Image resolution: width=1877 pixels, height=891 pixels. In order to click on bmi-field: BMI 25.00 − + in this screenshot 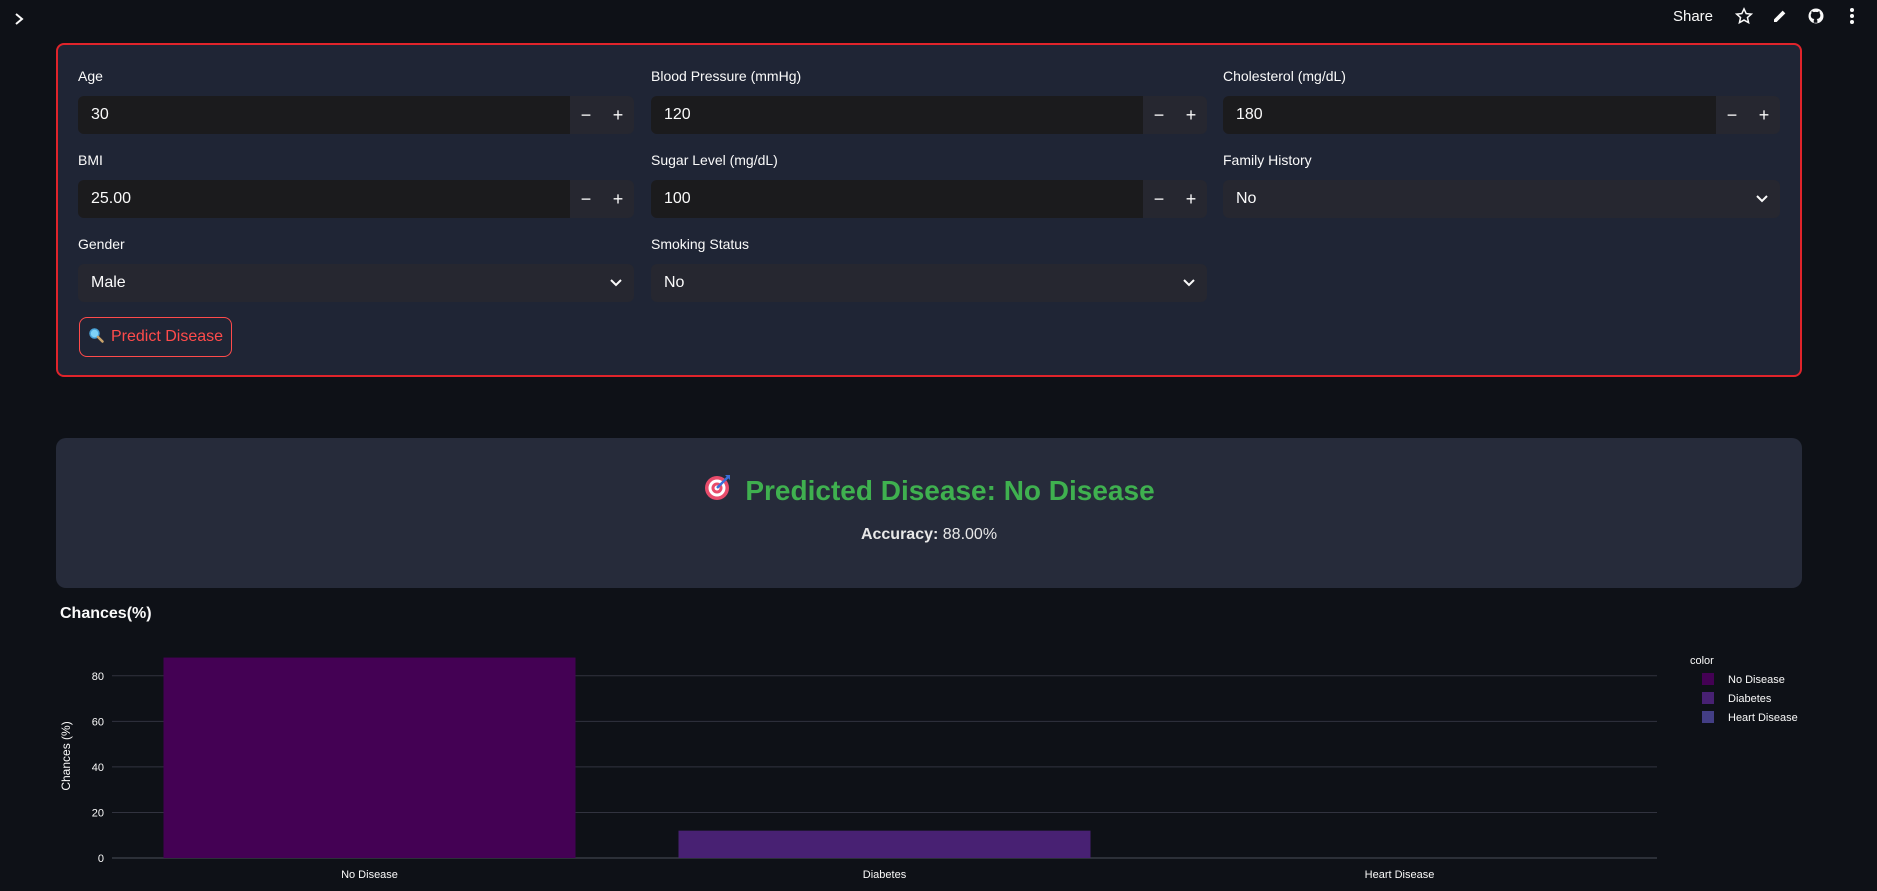, I will do `click(356, 185)`.